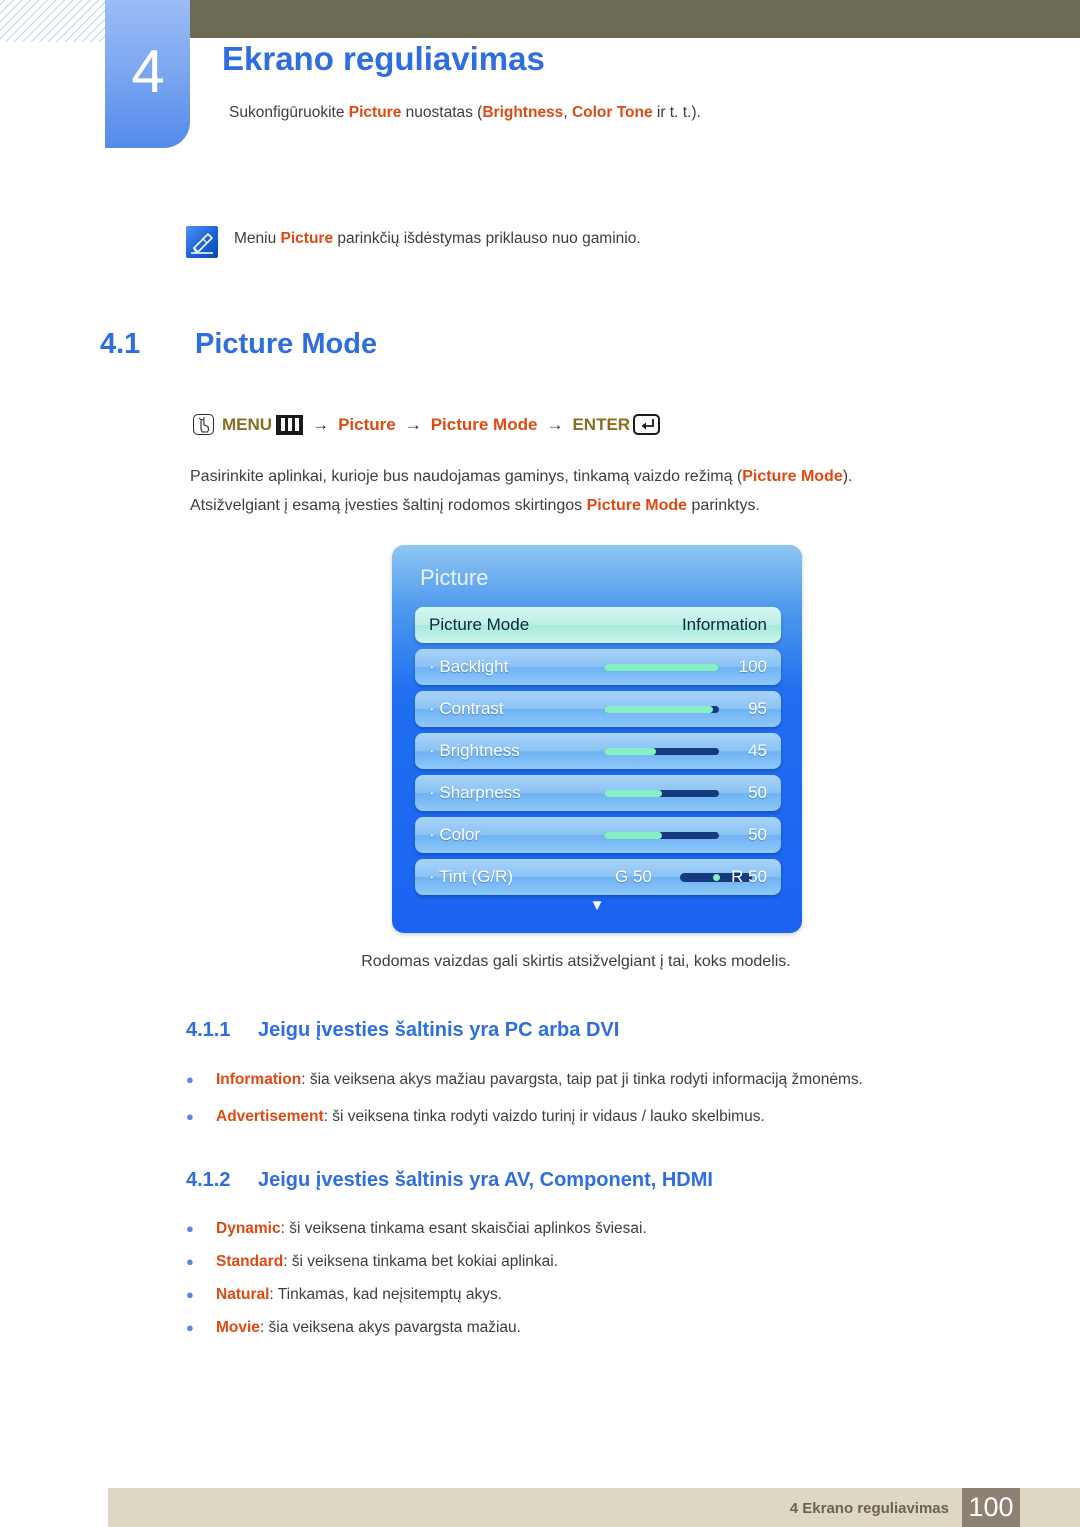 The height and width of the screenshot is (1527, 1080). Describe the element at coordinates (307, 238) in the screenshot. I see `note-text-term: Picture` at that location.